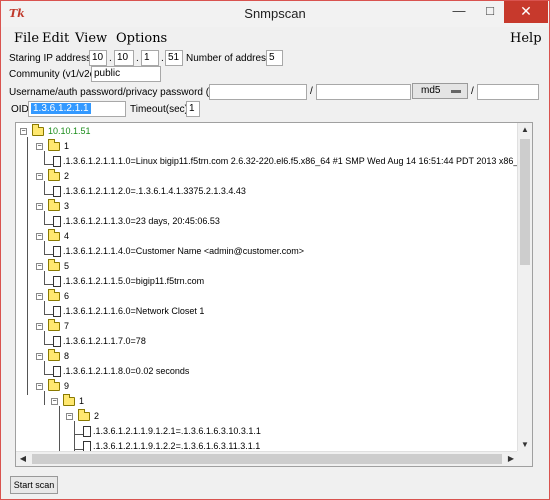  What do you see at coordinates (275, 14) in the screenshot?
I see `title-bar: Tk Snmpscan — □ ✕` at bounding box center [275, 14].